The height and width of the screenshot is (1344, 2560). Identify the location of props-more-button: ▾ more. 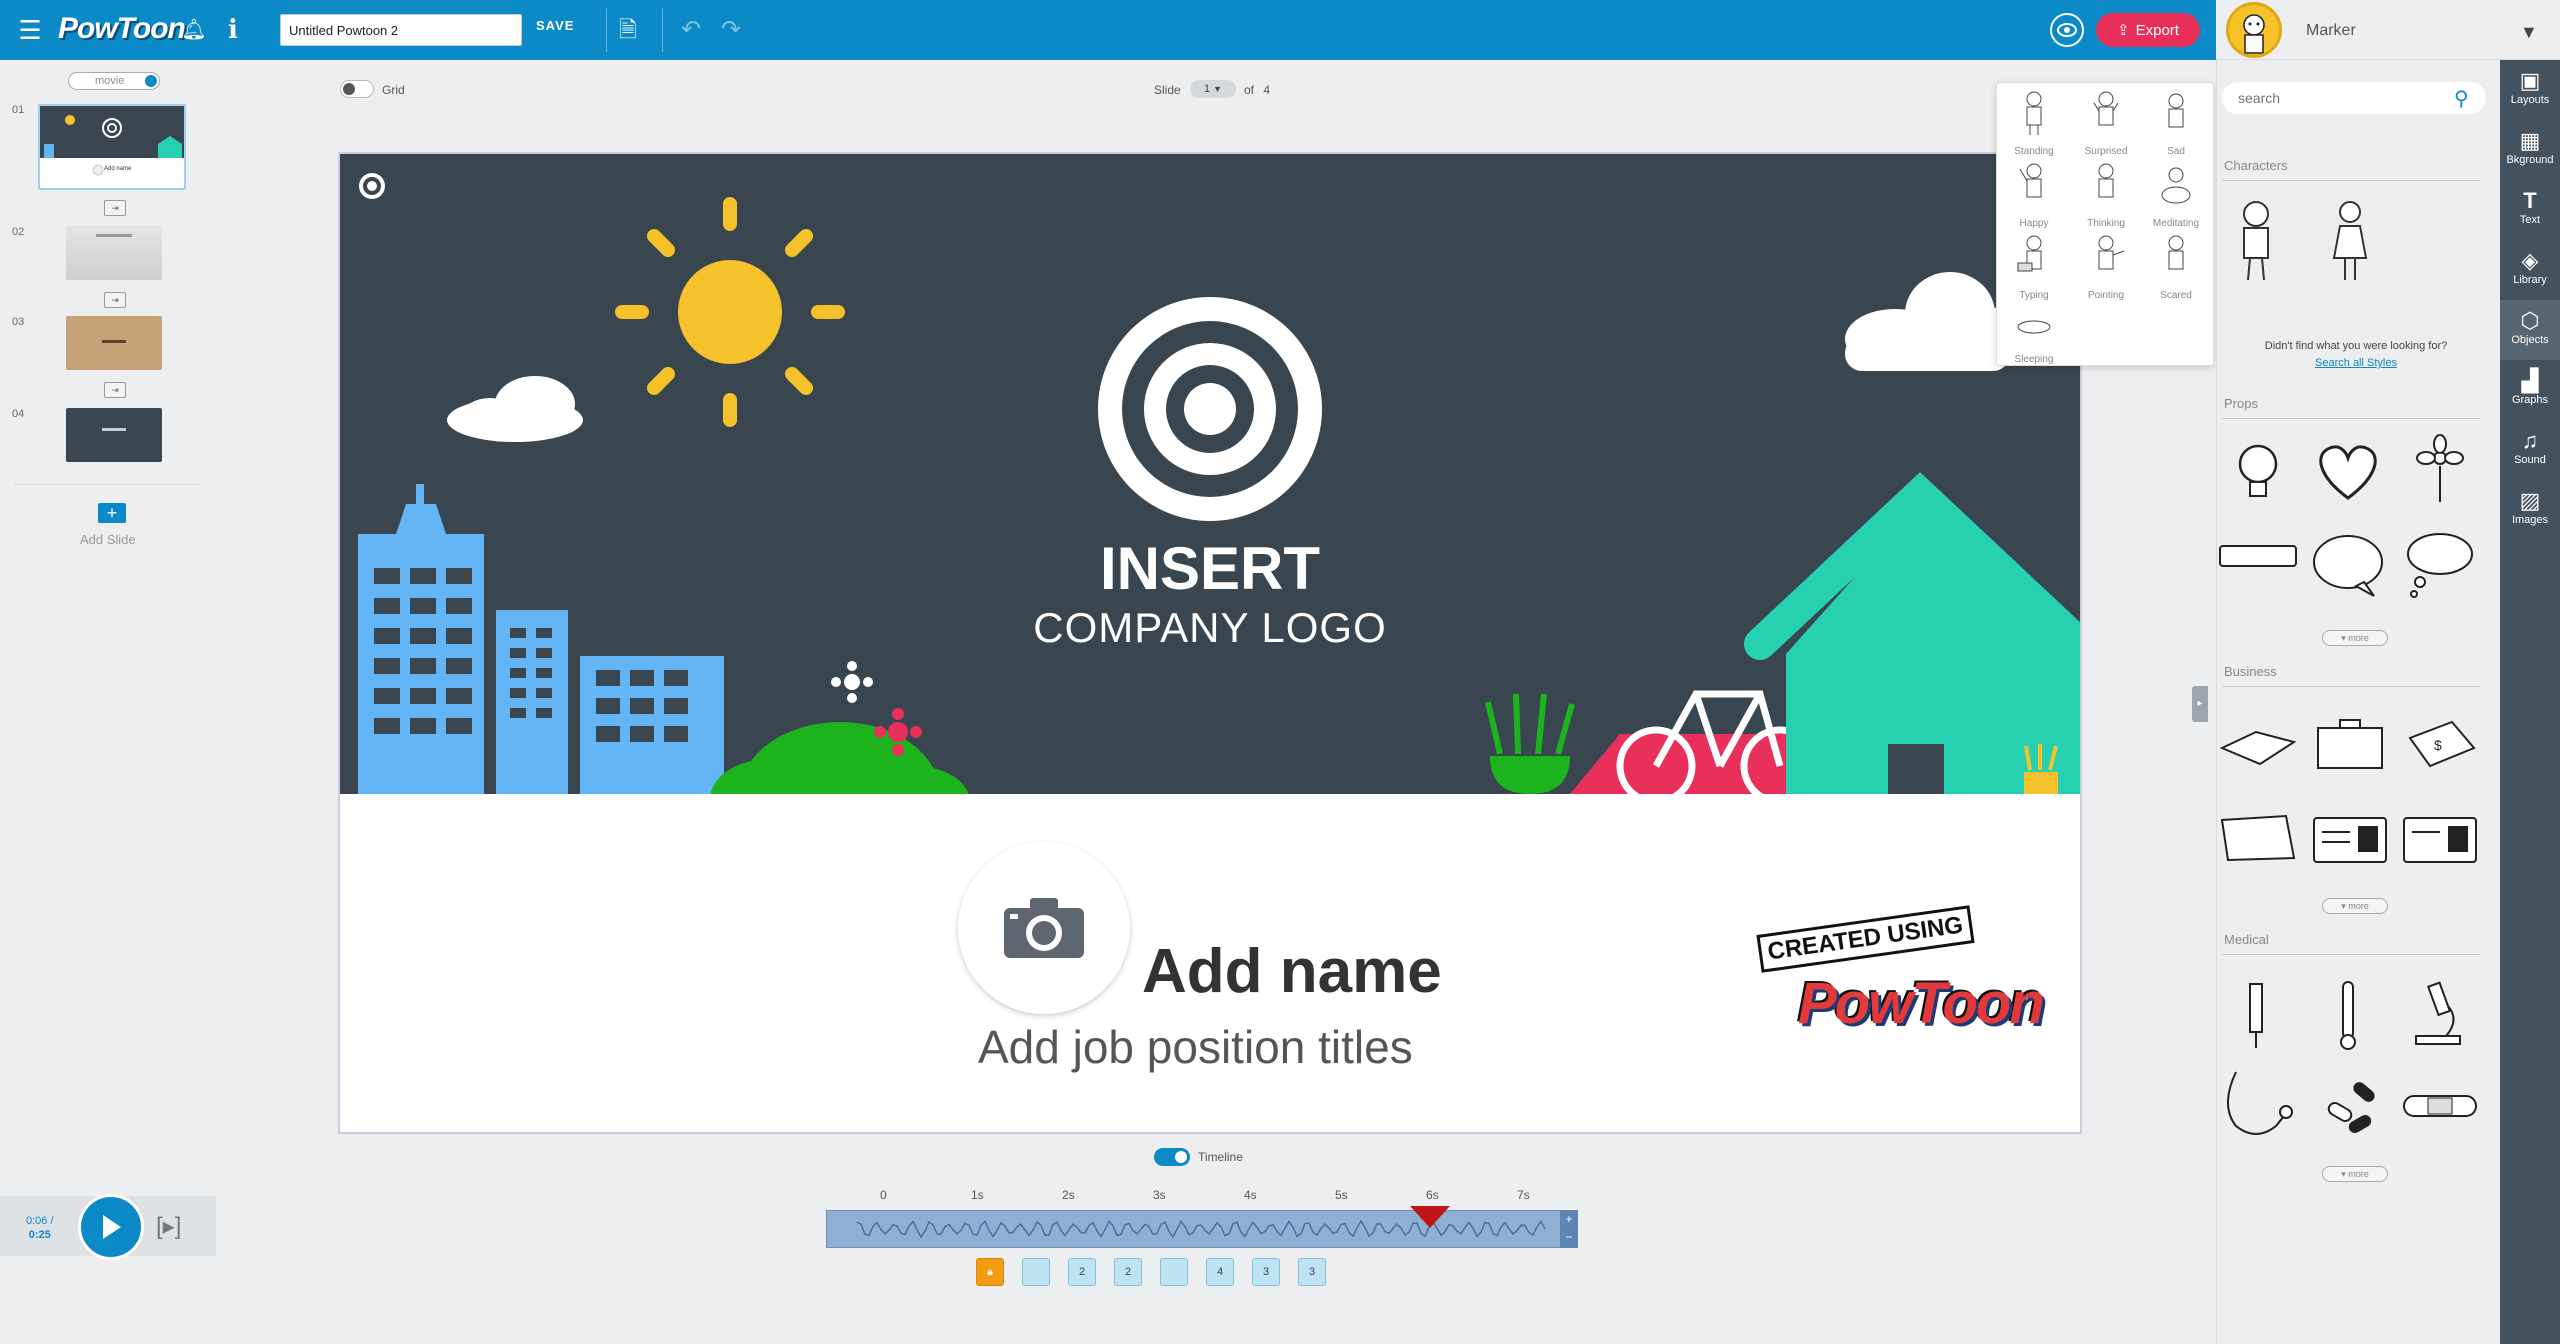
(2355, 638).